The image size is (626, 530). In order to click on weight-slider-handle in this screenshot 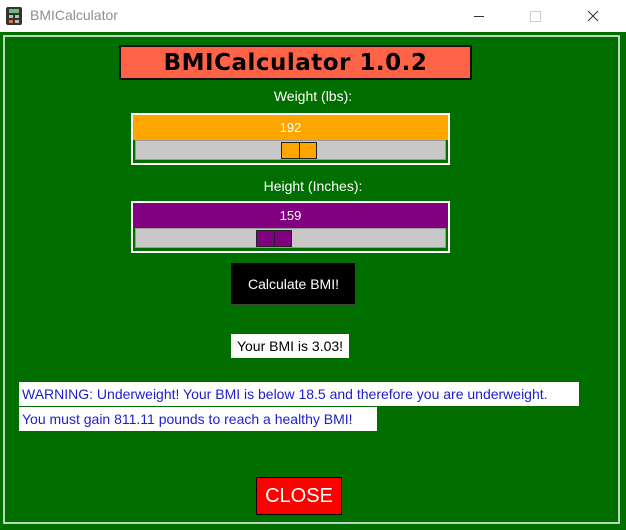, I will do `click(299, 150)`.